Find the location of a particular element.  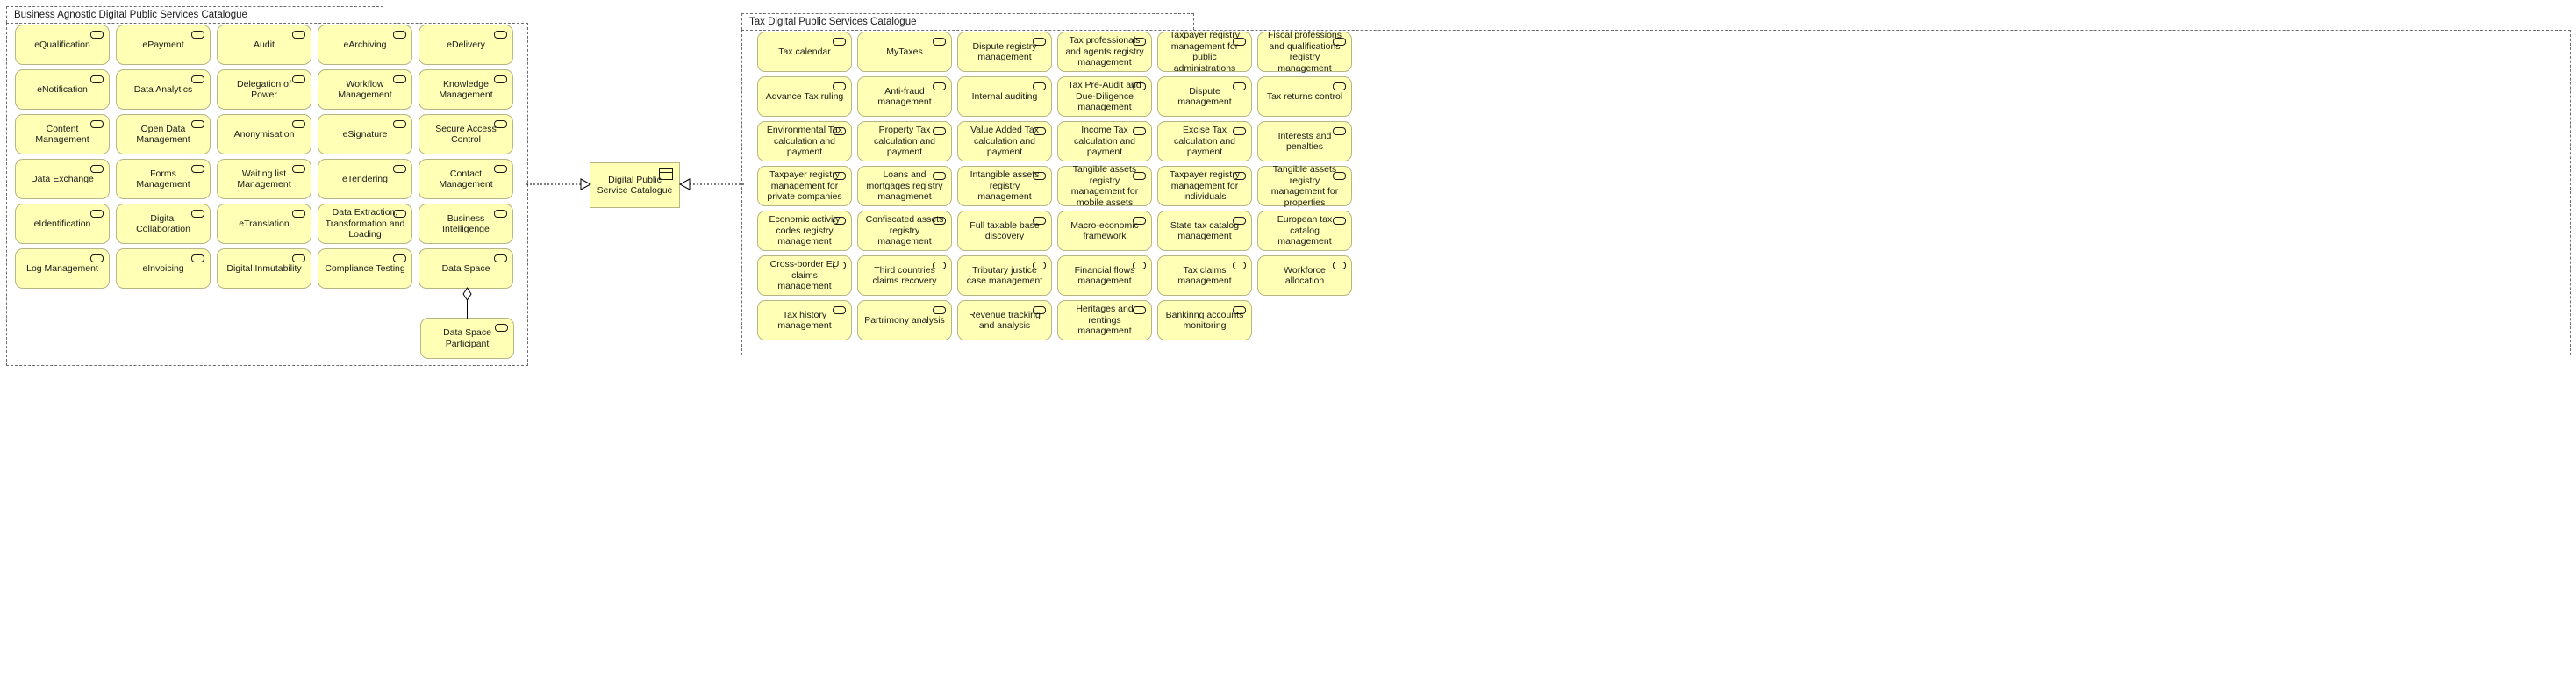

node-knowledge-management: Knowledge Management is located at coordinates (466, 89).